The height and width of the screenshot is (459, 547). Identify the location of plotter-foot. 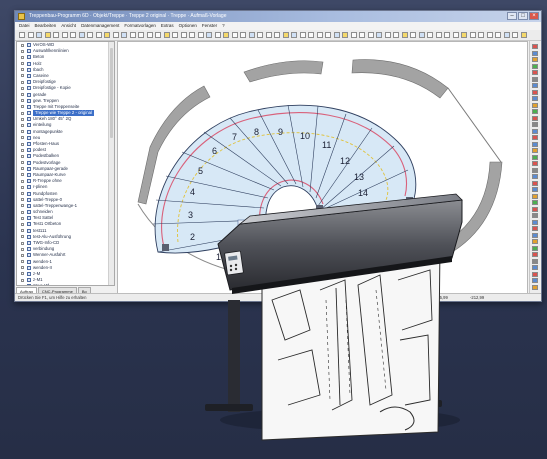
(229, 407).